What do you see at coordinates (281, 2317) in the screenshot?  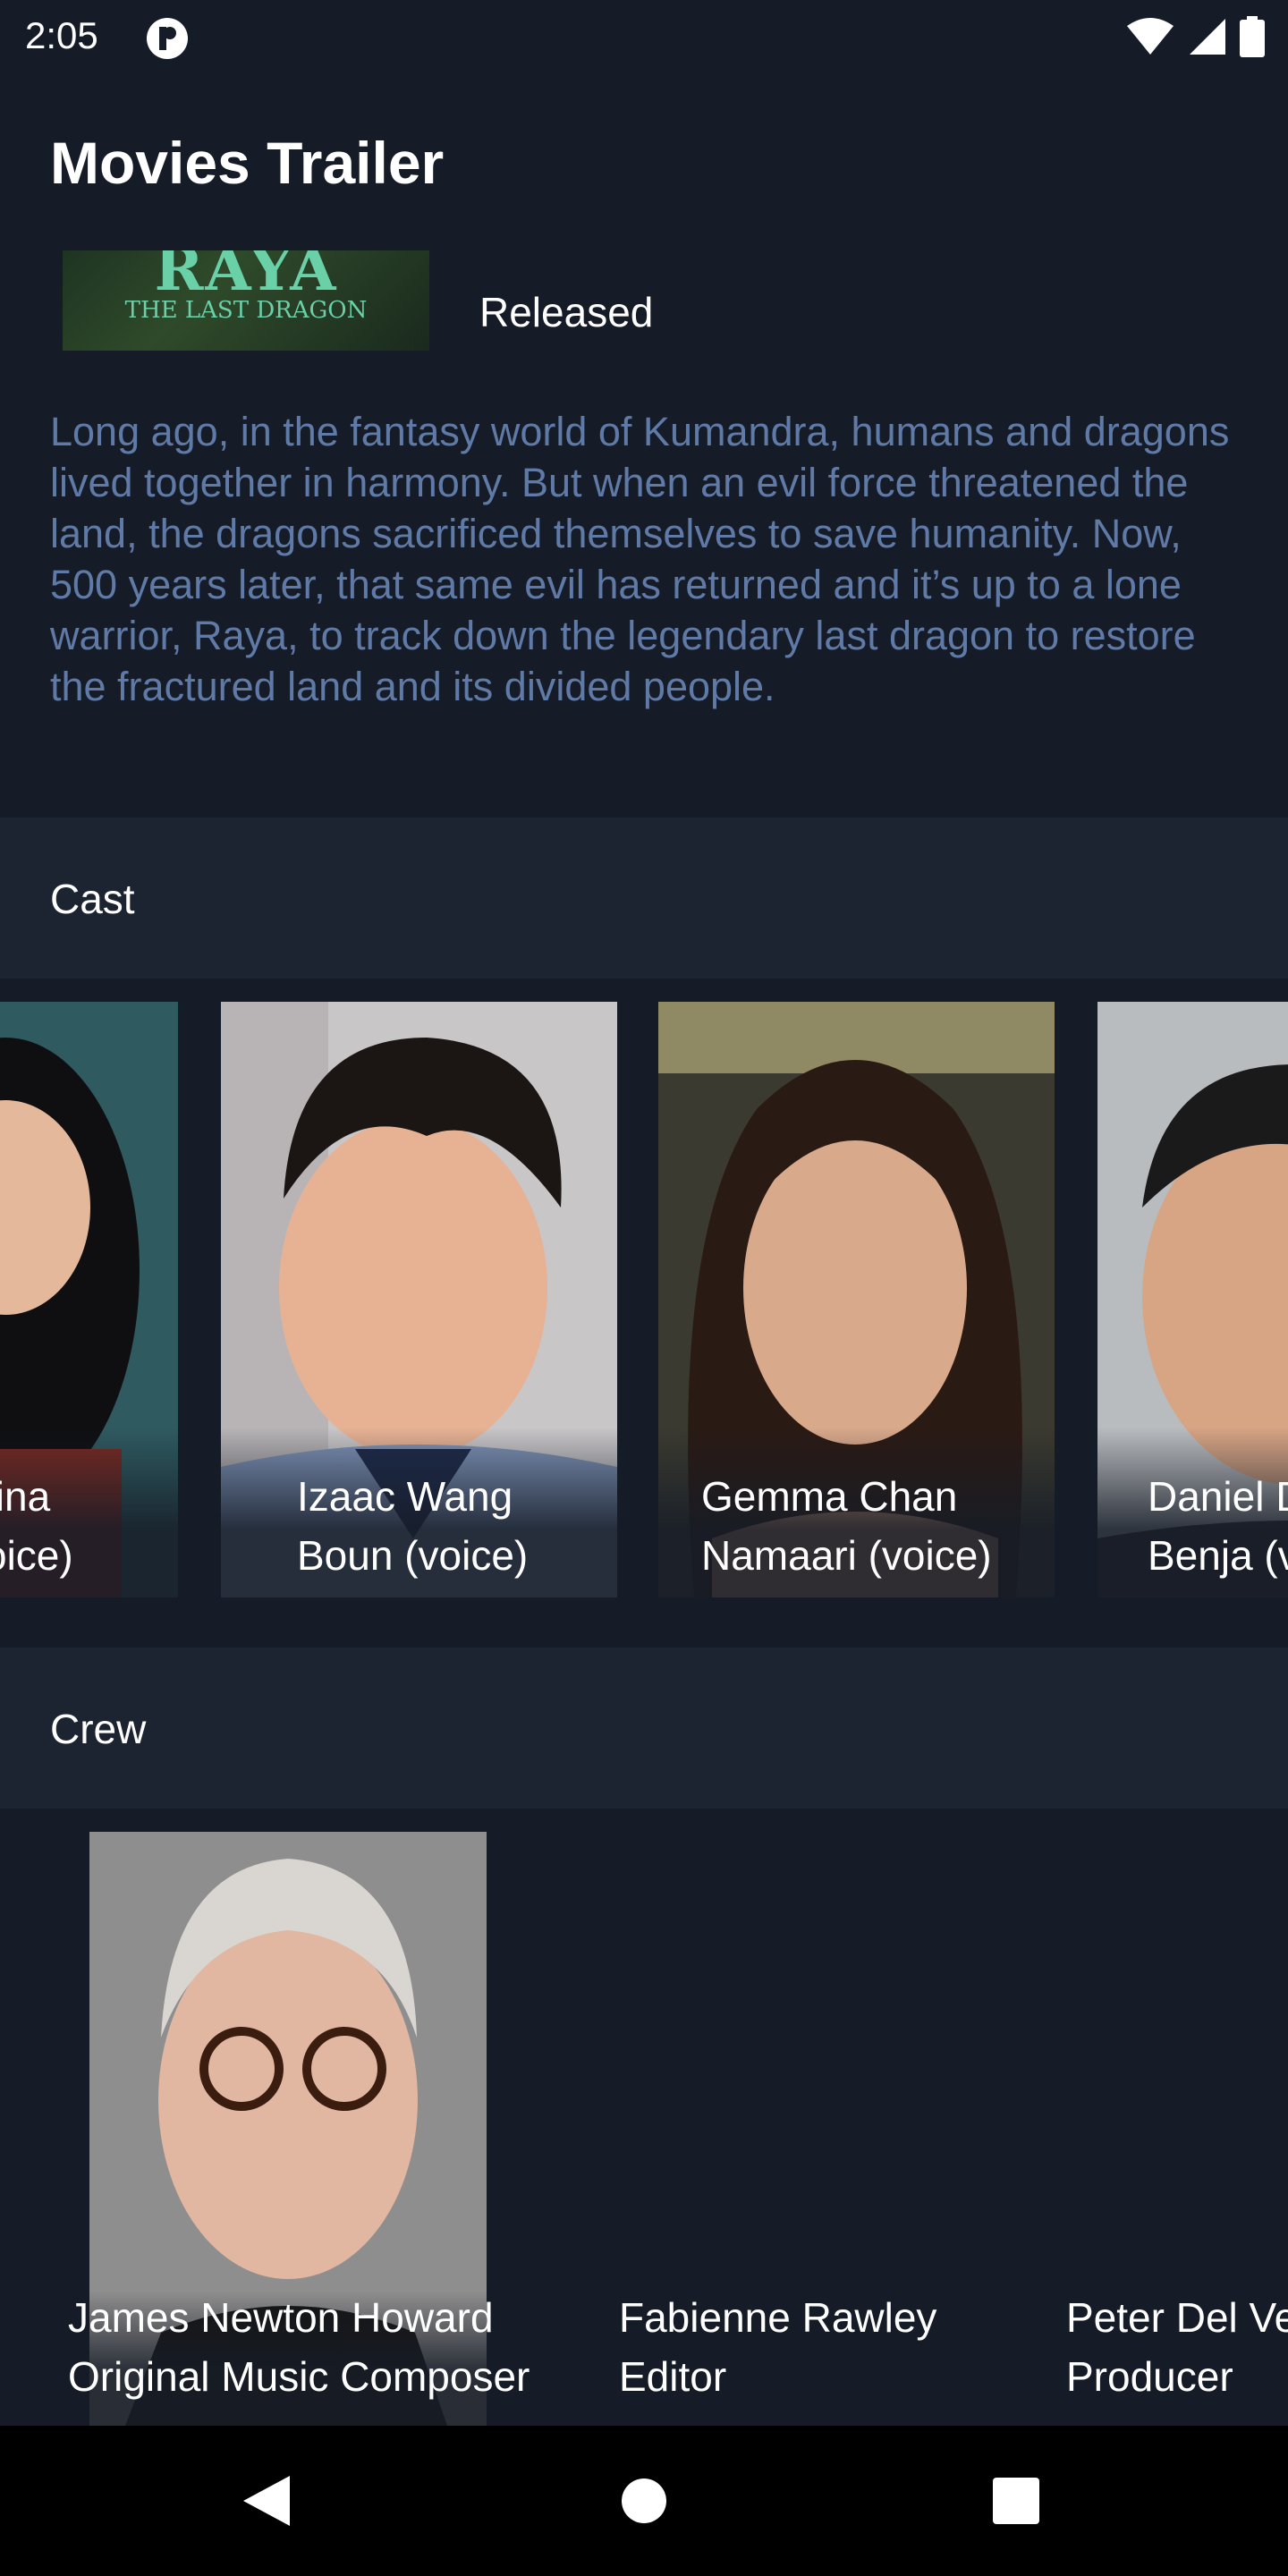 I see `crew-name: James Newton Howard` at bounding box center [281, 2317].